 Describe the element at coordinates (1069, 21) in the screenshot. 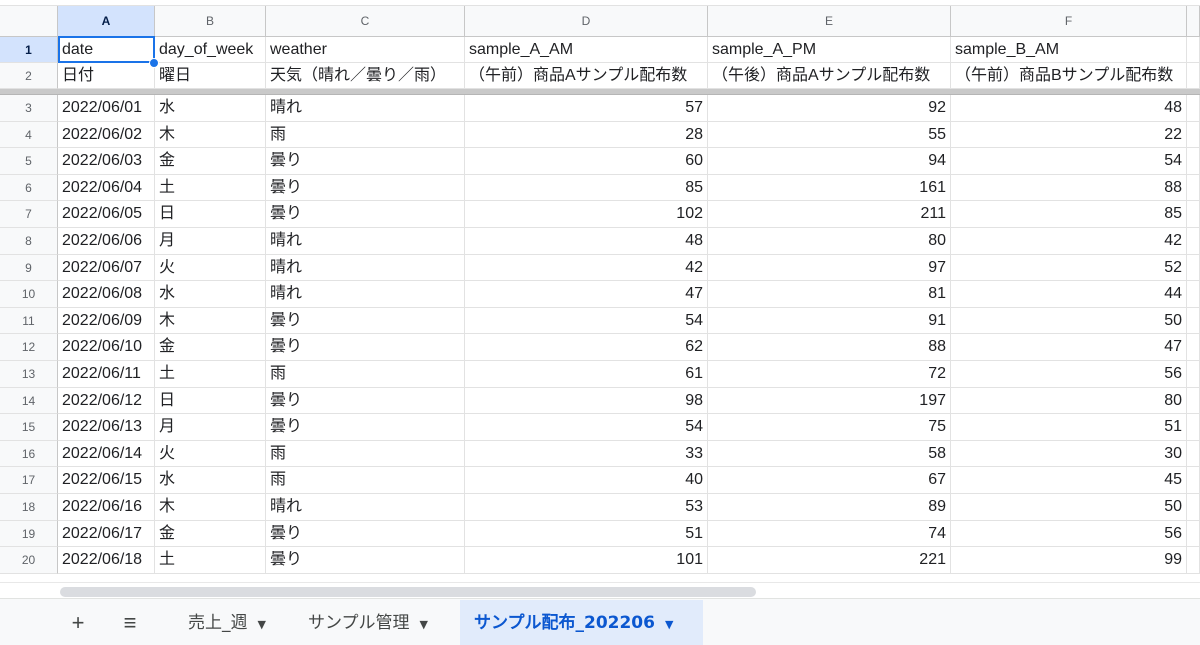

I see `column-header-f: F` at that location.